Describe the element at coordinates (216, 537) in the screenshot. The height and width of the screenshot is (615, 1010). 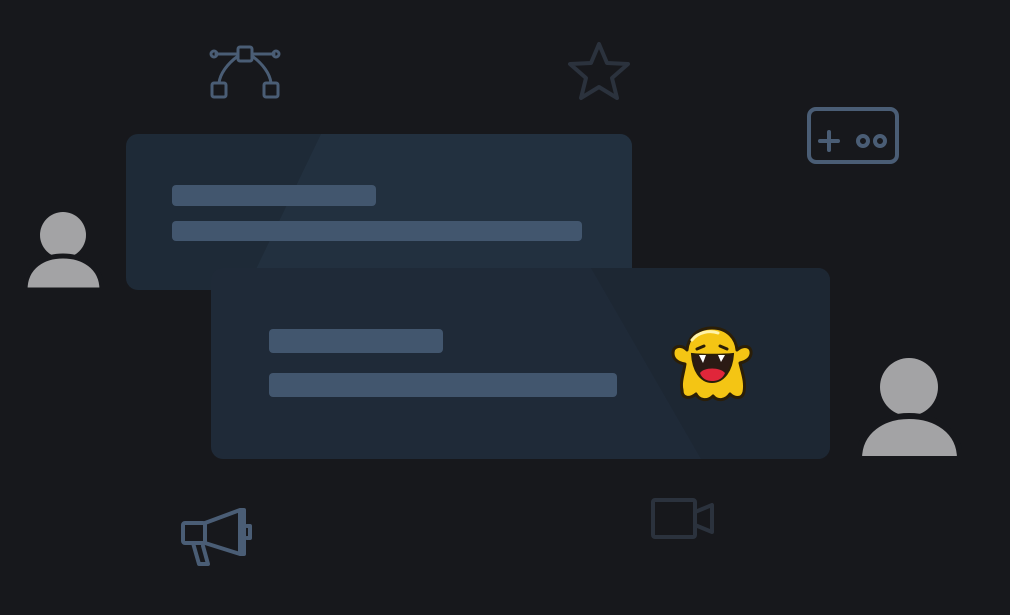
I see `megaphone-icon` at that location.